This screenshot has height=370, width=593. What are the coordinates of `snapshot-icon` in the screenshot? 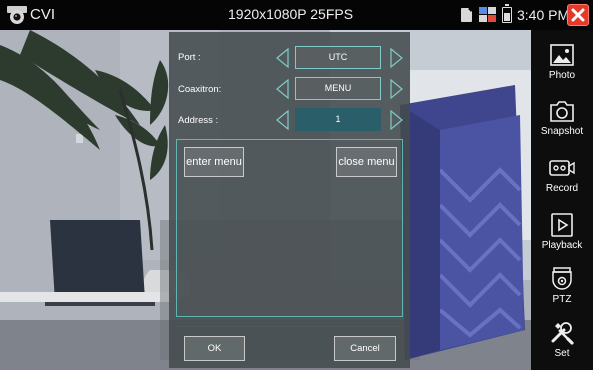 It's located at (562, 111).